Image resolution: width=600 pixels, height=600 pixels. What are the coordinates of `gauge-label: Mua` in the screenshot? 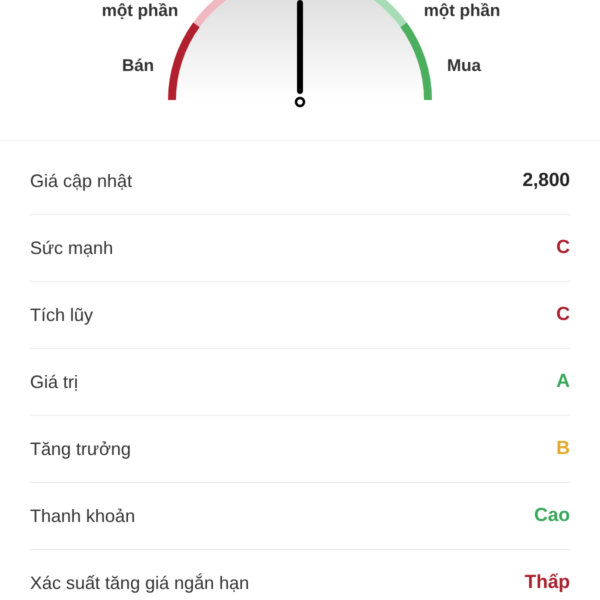 It's located at (464, 65).